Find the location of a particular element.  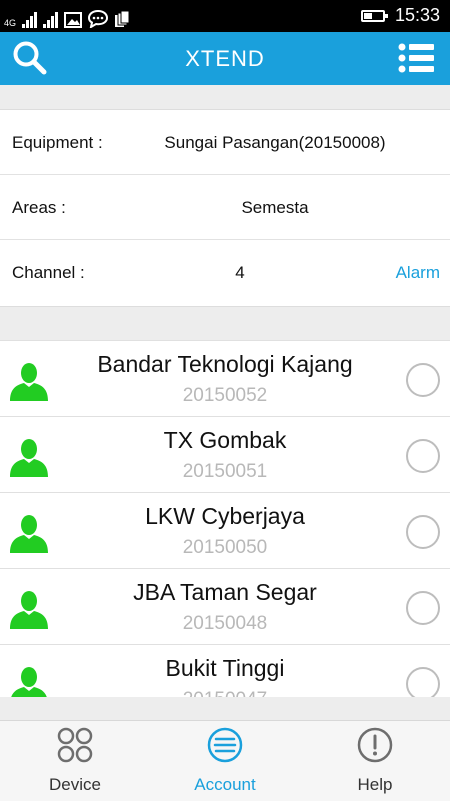

channel-row: Channel : 4 Alarm is located at coordinates (225, 272).